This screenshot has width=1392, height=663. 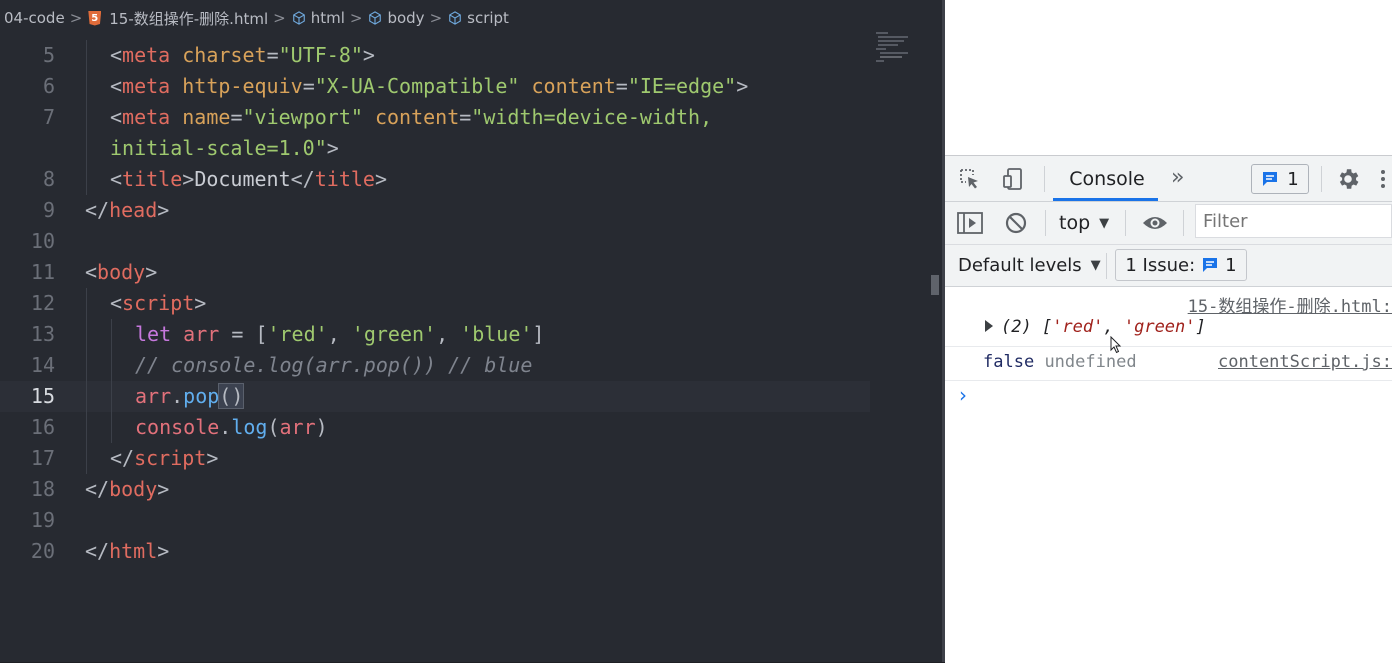 I want to click on breadcrumb-html: html, so click(x=328, y=18).